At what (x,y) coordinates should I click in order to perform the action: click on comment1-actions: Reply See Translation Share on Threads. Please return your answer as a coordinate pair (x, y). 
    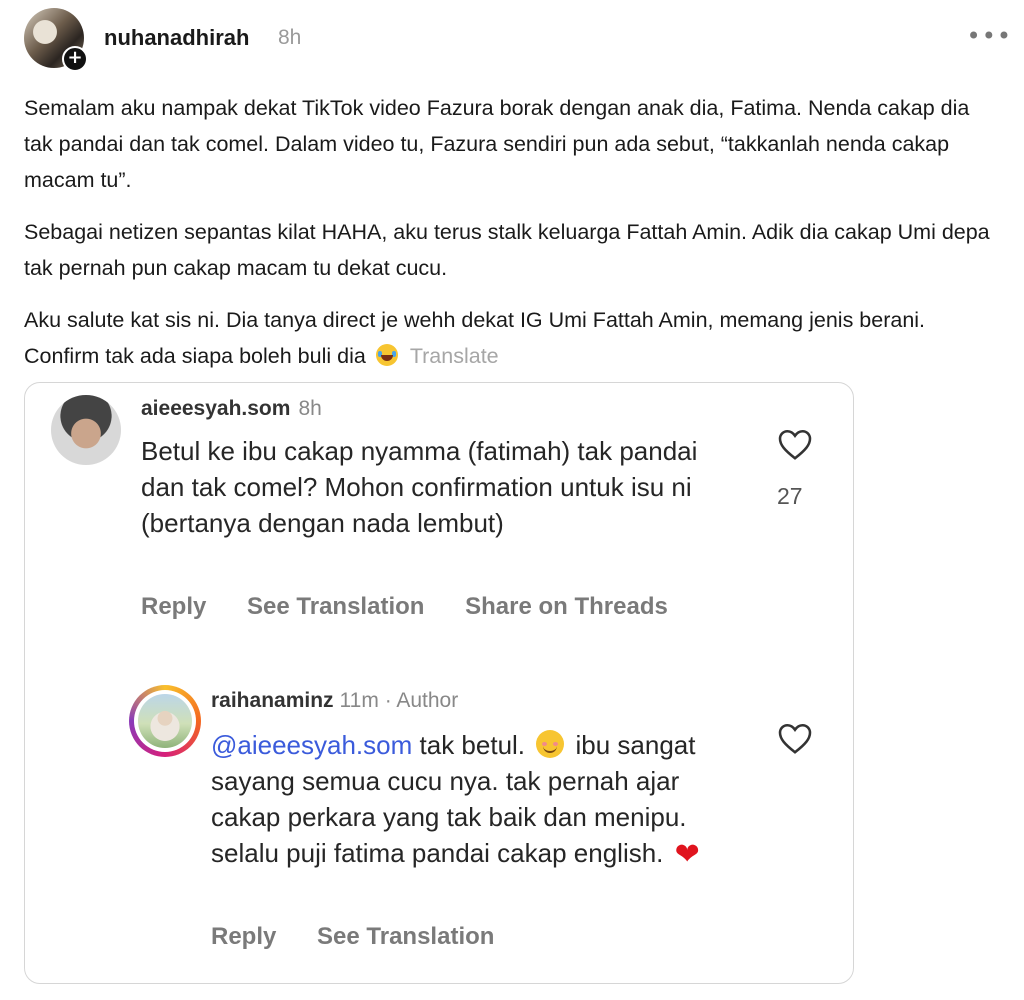
    Looking at the image, I should click on (421, 607).